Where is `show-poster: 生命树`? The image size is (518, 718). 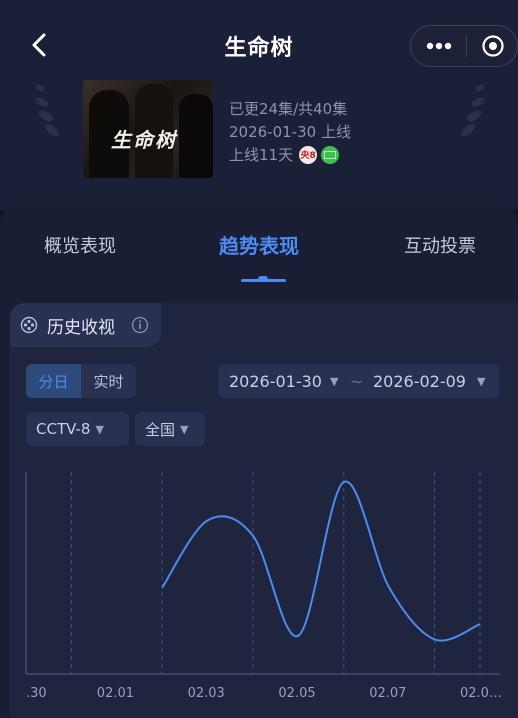 show-poster: 生命树 is located at coordinates (148, 129).